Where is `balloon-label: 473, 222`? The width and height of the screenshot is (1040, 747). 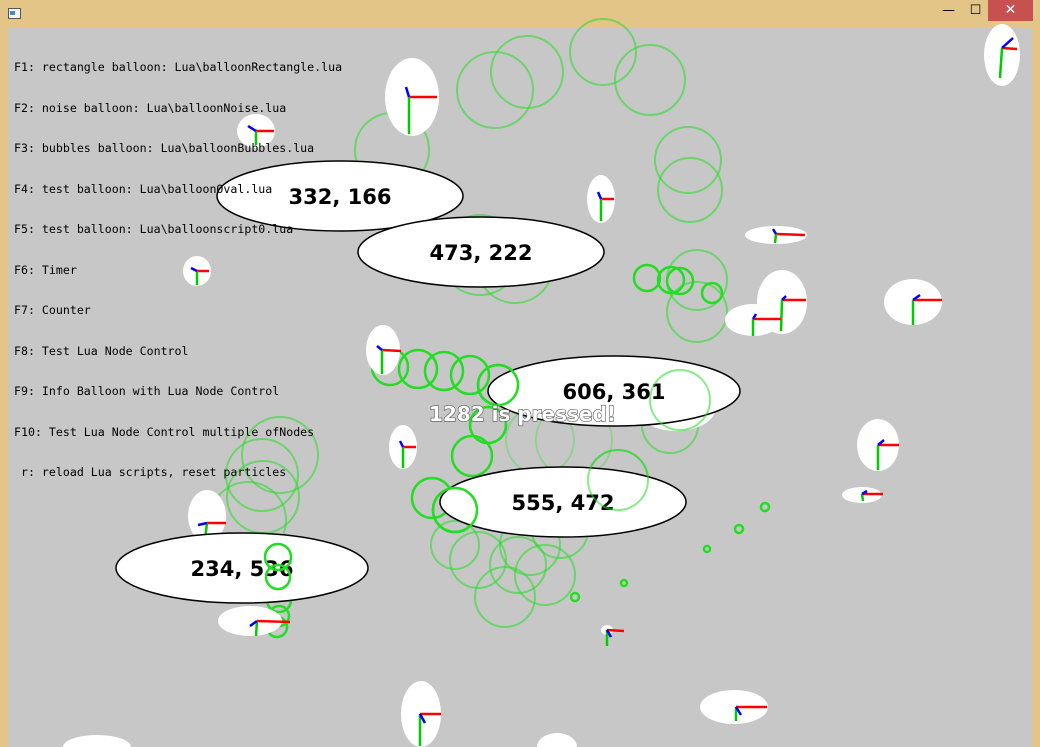
balloon-label: 473, 222 is located at coordinates (481, 253).